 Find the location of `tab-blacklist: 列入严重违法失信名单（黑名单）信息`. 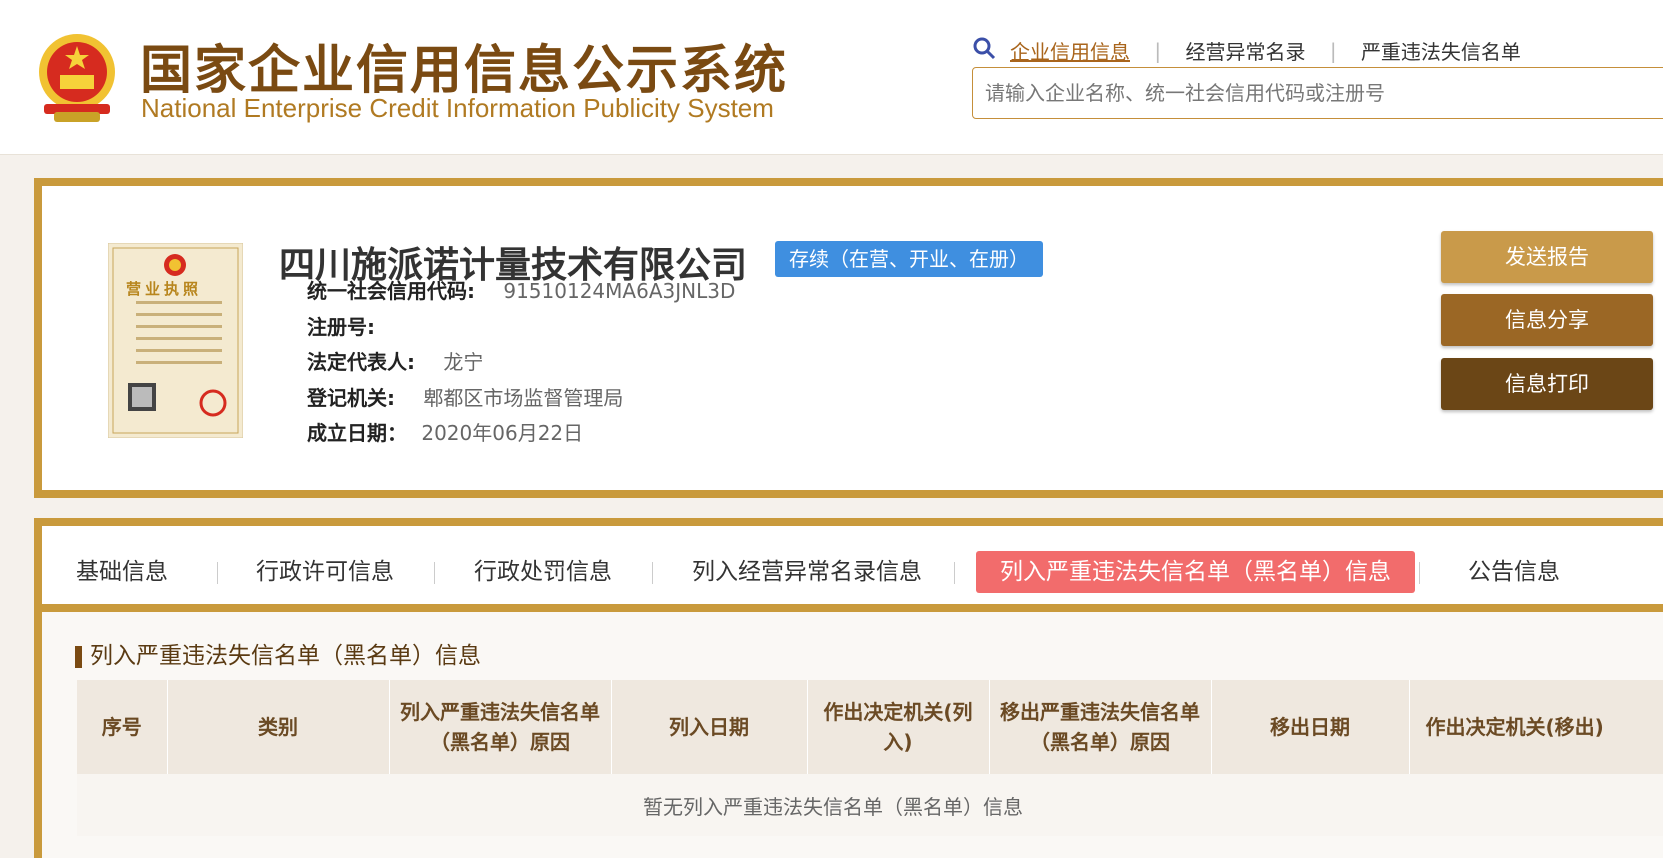

tab-blacklist: 列入严重违法失信名单（黑名单）信息 is located at coordinates (1195, 572).